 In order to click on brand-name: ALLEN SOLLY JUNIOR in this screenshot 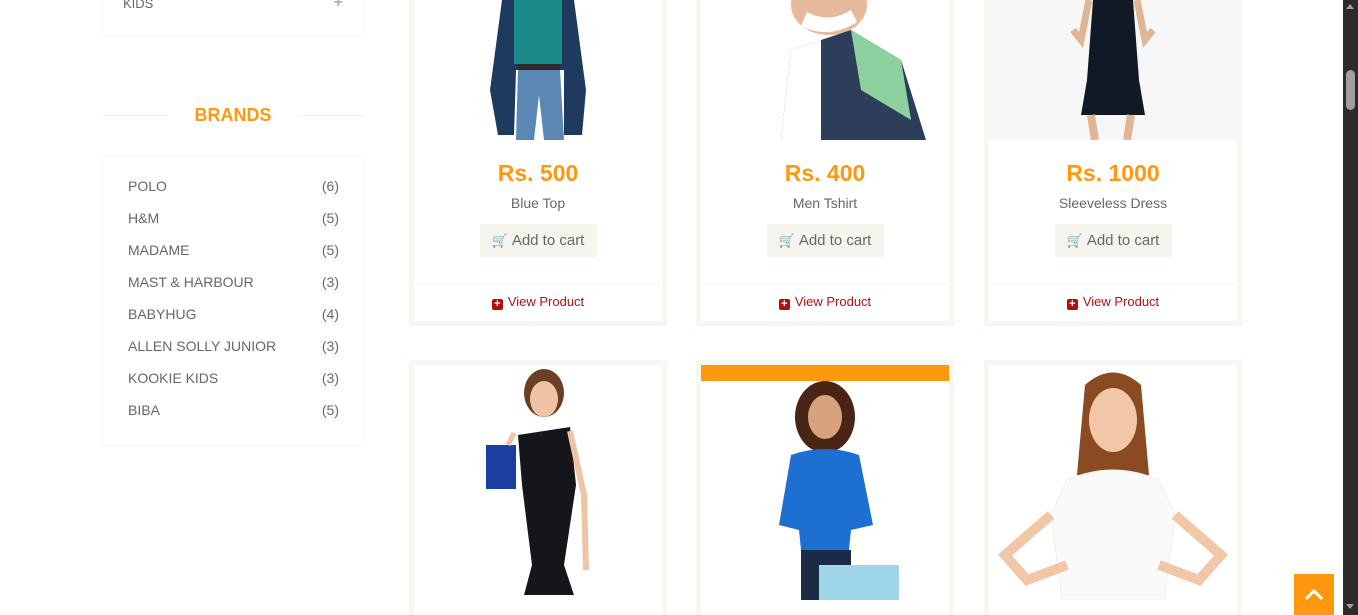, I will do `click(202, 346)`.